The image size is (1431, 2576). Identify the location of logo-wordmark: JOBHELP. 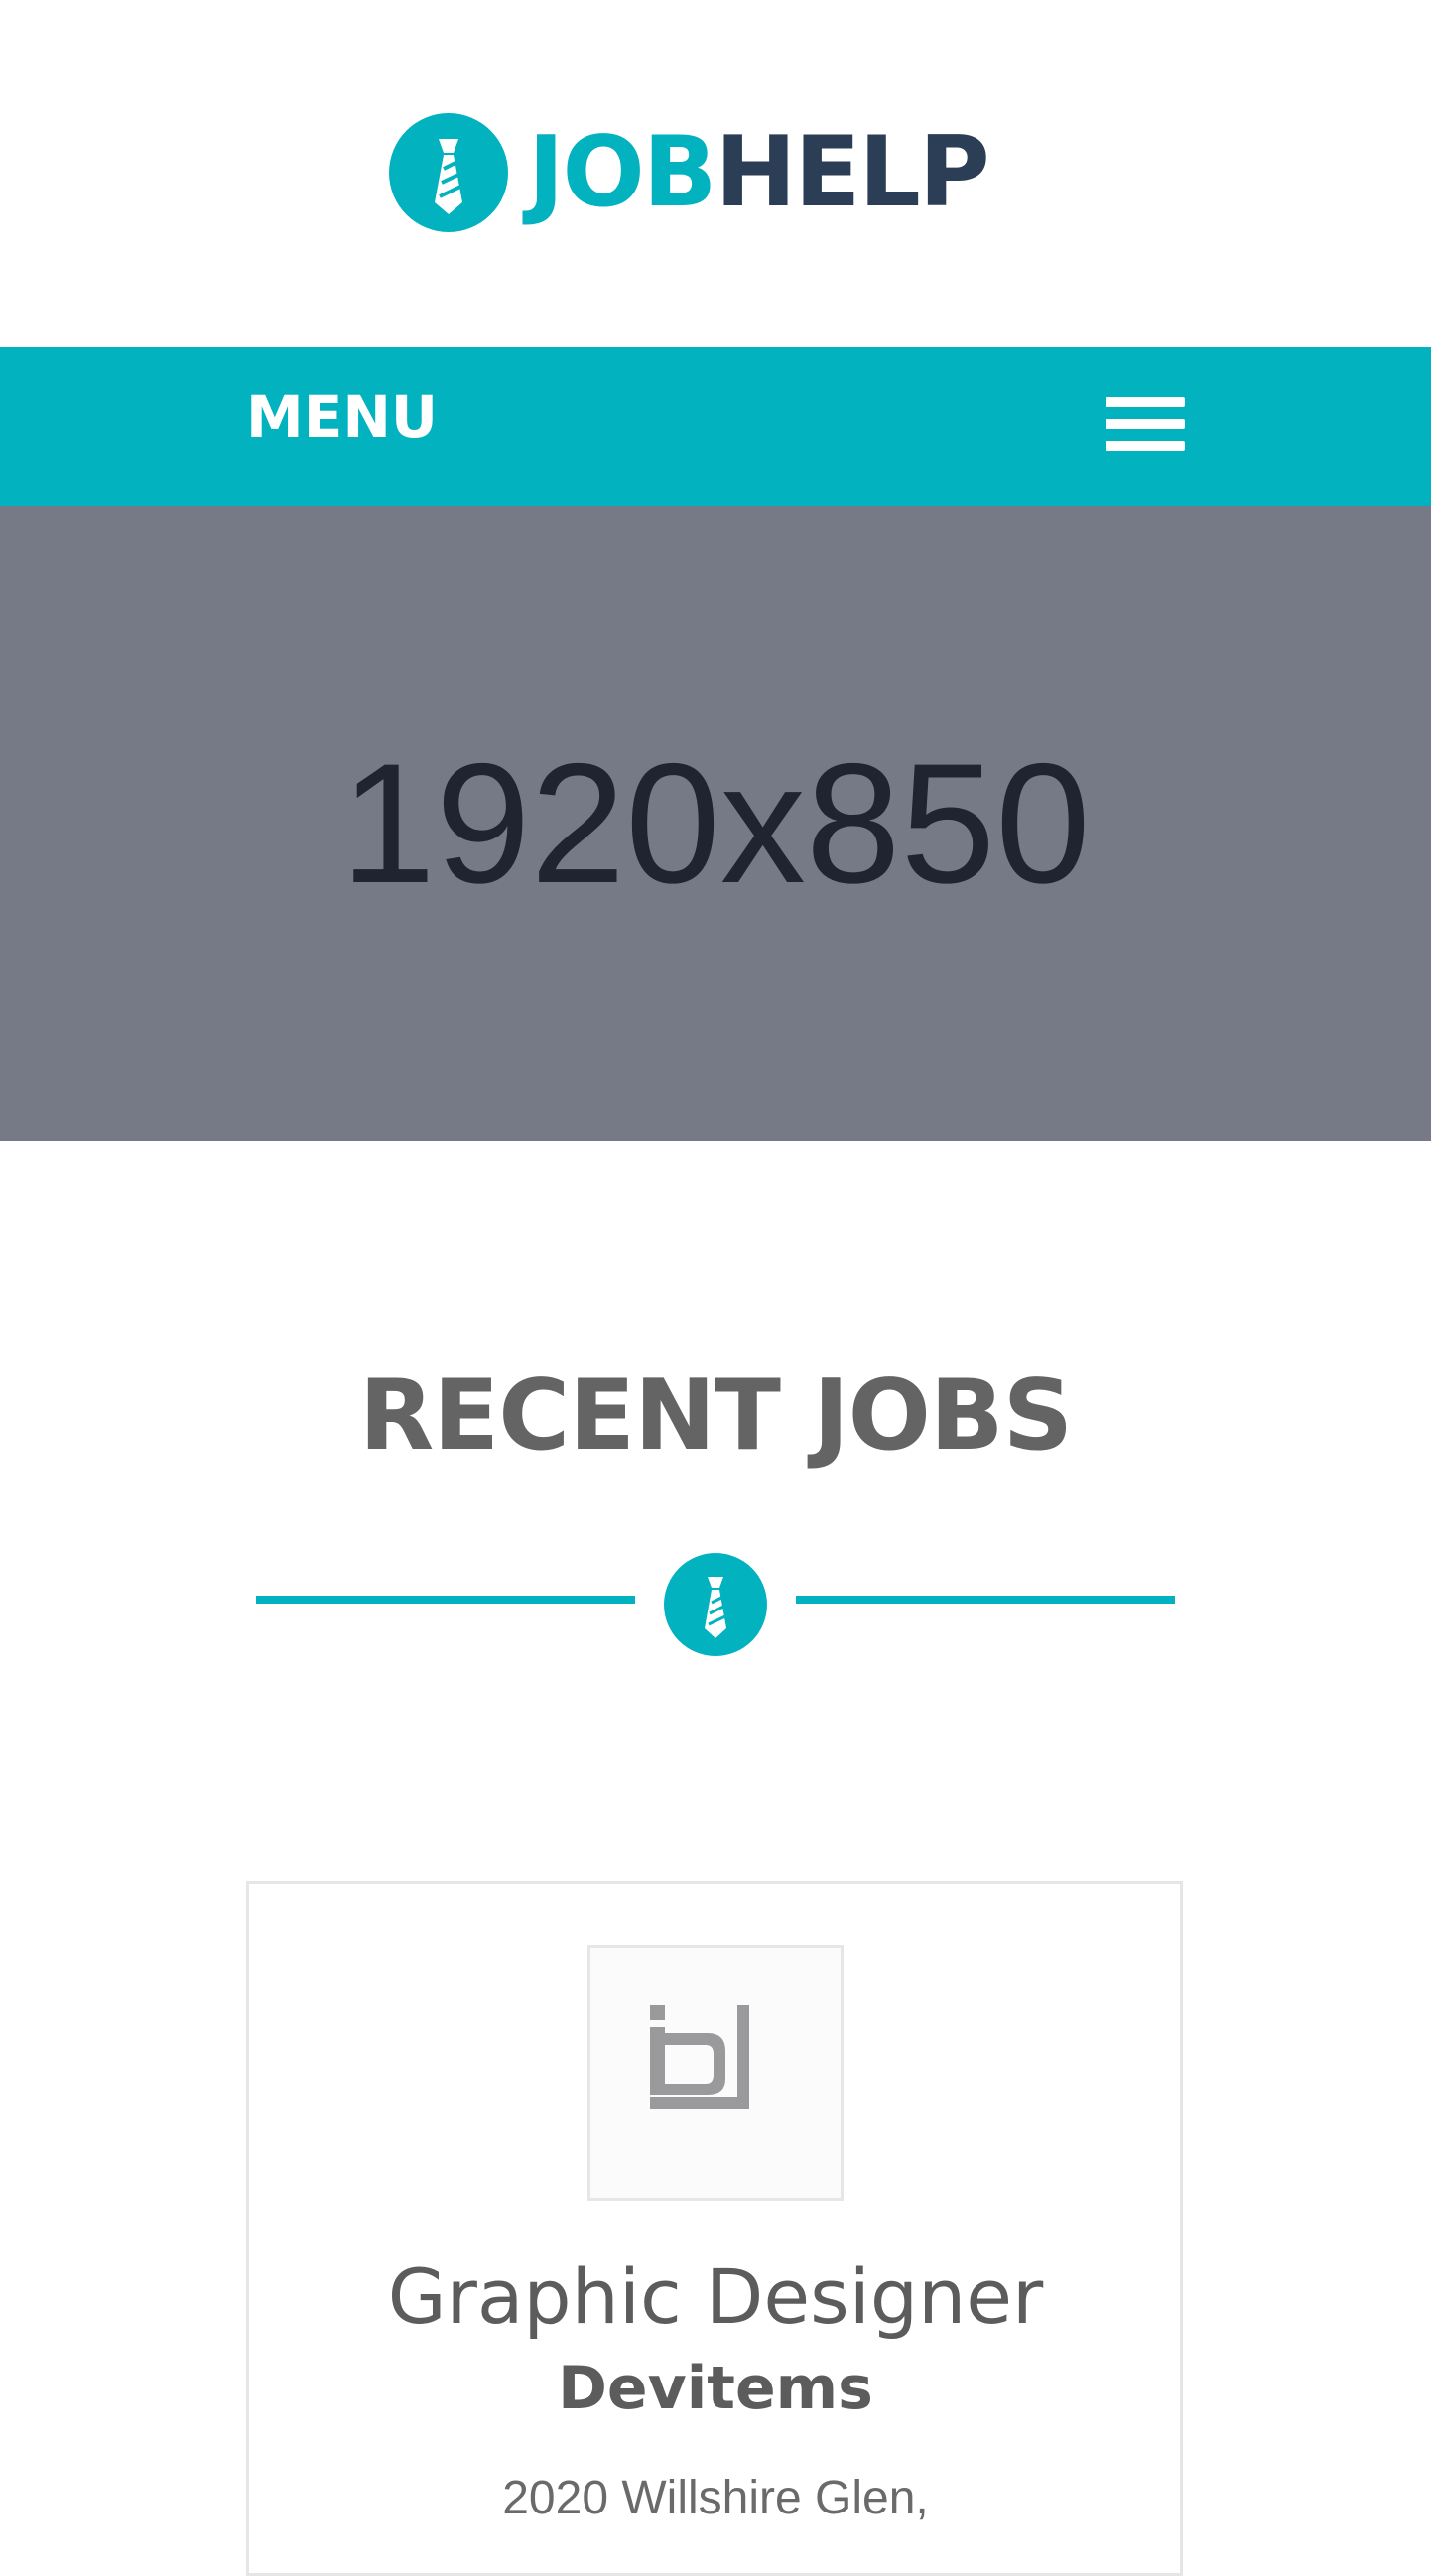
(759, 173).